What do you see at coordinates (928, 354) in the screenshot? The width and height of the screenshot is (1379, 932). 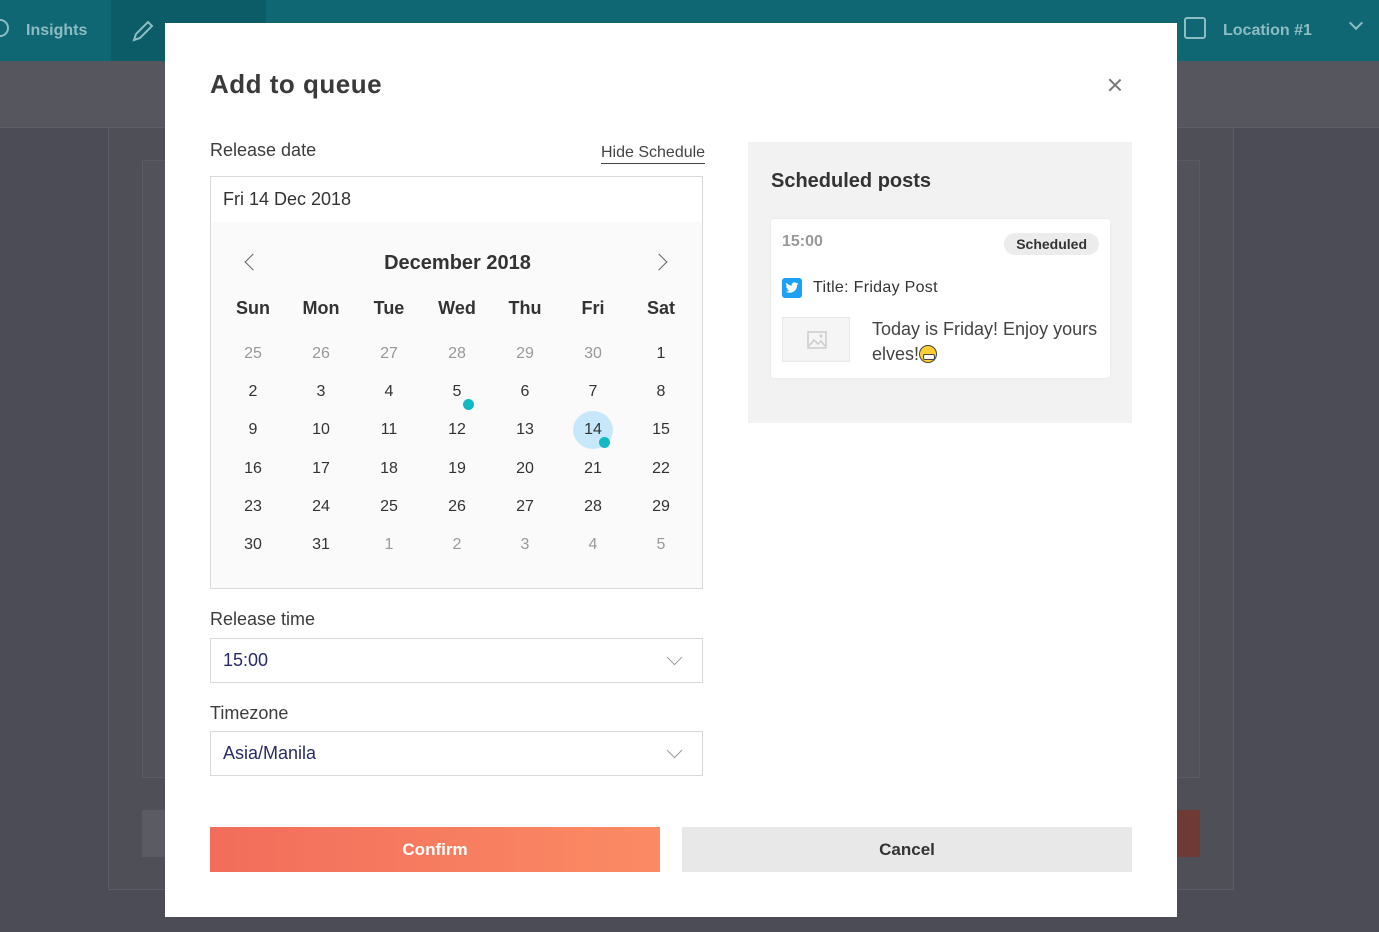 I see `grinning-face-emoji-icon` at bounding box center [928, 354].